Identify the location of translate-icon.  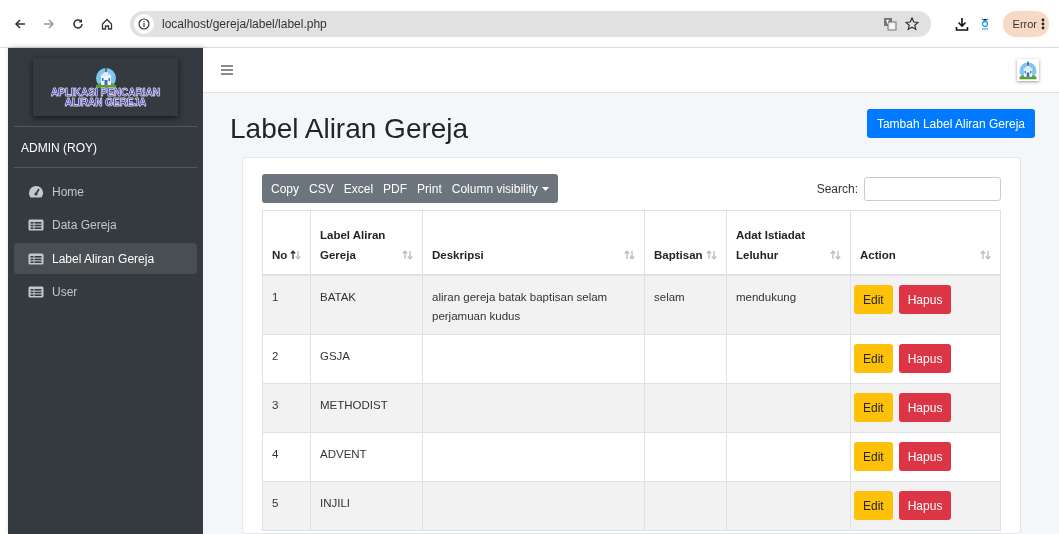
(889, 23).